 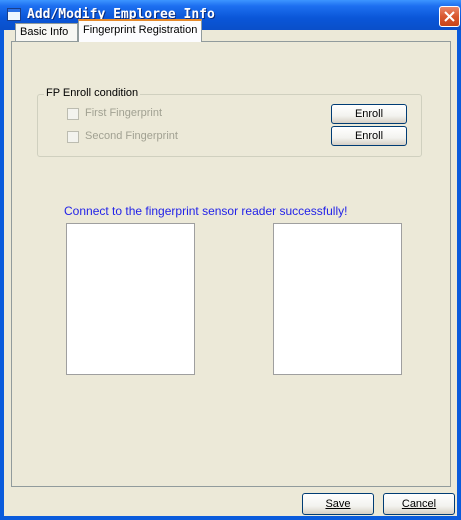 I want to click on second-fingerprint-checkbox, so click(x=73, y=137).